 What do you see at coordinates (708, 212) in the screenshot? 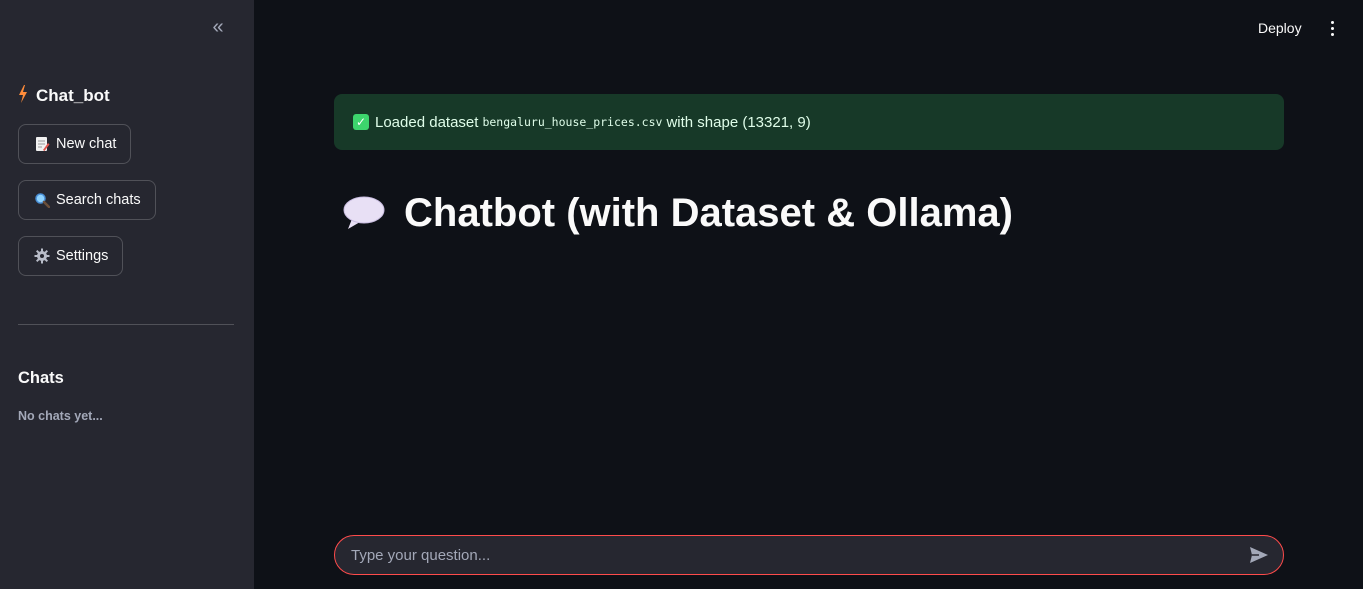
I see `page-title-text: Chatbot (with Dataset & Ollama)` at bounding box center [708, 212].